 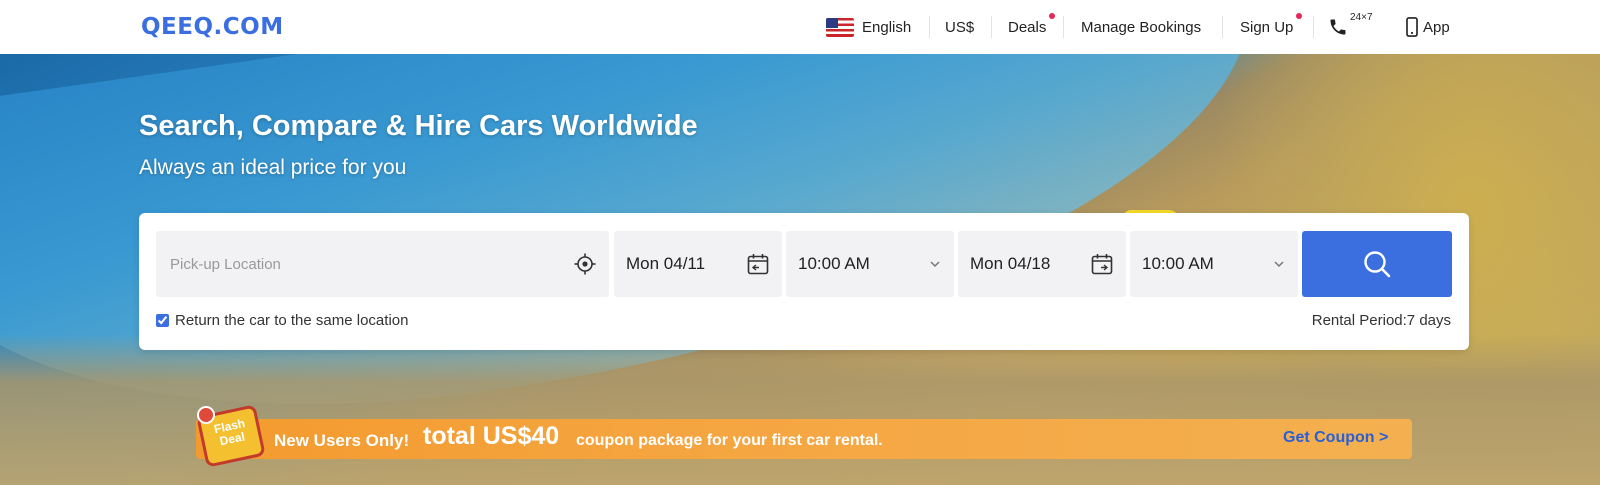 What do you see at coordinates (1351, 27) in the screenshot?
I see `support-phone: 24×7` at bounding box center [1351, 27].